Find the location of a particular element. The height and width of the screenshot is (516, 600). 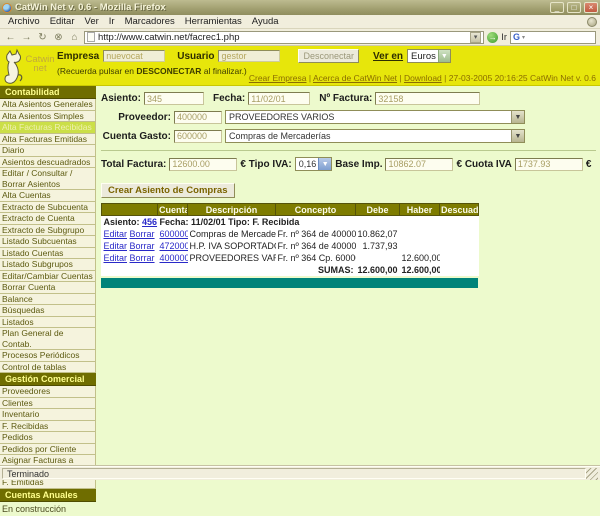

num-factura-input is located at coordinates (428, 98).